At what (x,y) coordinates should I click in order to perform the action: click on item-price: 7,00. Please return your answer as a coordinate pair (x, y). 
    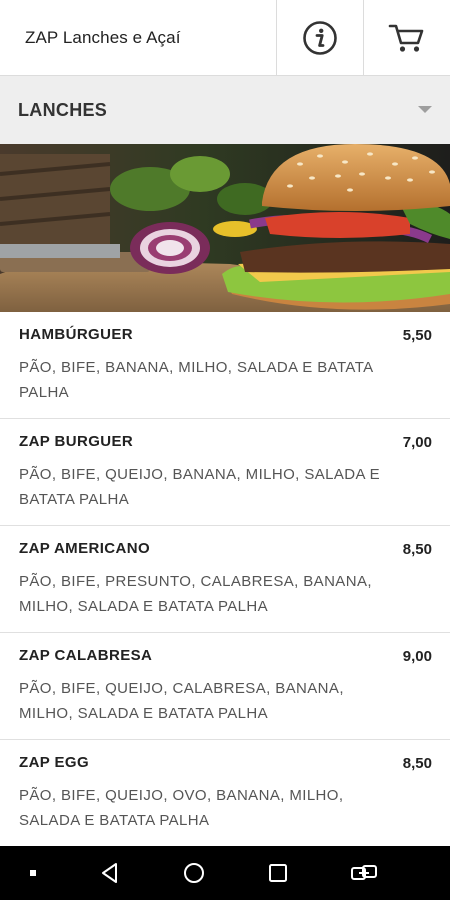
    Looking at the image, I should click on (417, 442).